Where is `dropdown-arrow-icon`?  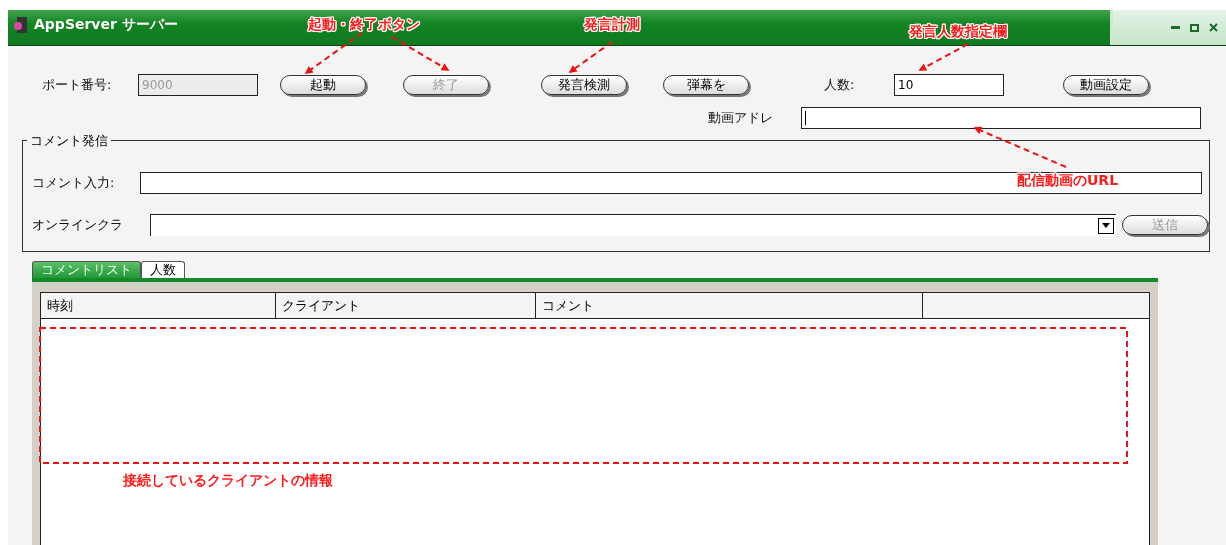
dropdown-arrow-icon is located at coordinates (1106, 225).